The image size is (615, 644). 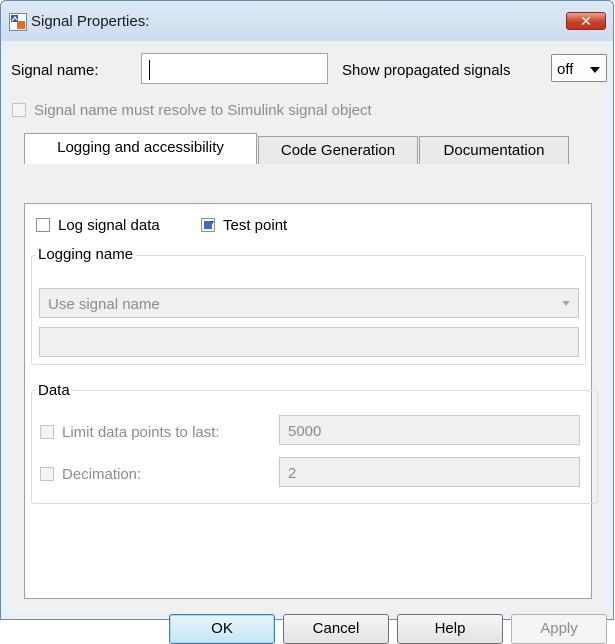 What do you see at coordinates (86, 254) in the screenshot?
I see `logging-name-group-title: Logging name` at bounding box center [86, 254].